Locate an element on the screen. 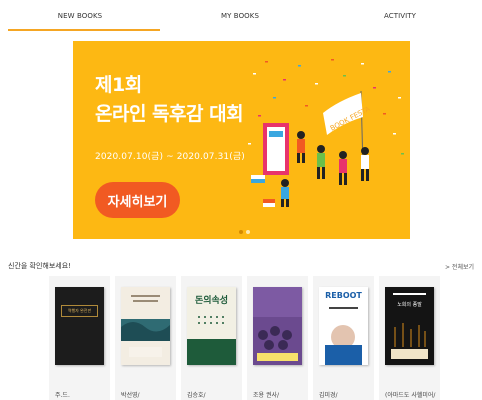  people is located at coordinates (325, 169).